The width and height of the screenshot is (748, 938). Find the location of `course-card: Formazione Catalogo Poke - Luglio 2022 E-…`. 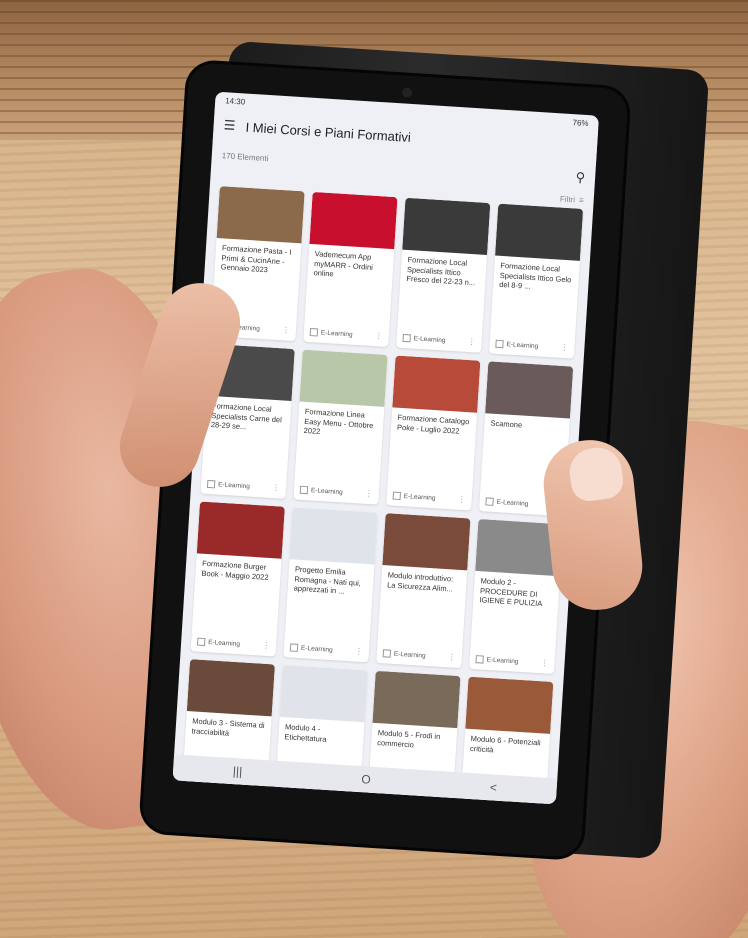

course-card: Formazione Catalogo Poke - Luglio 2022 E-… is located at coordinates (433, 433).